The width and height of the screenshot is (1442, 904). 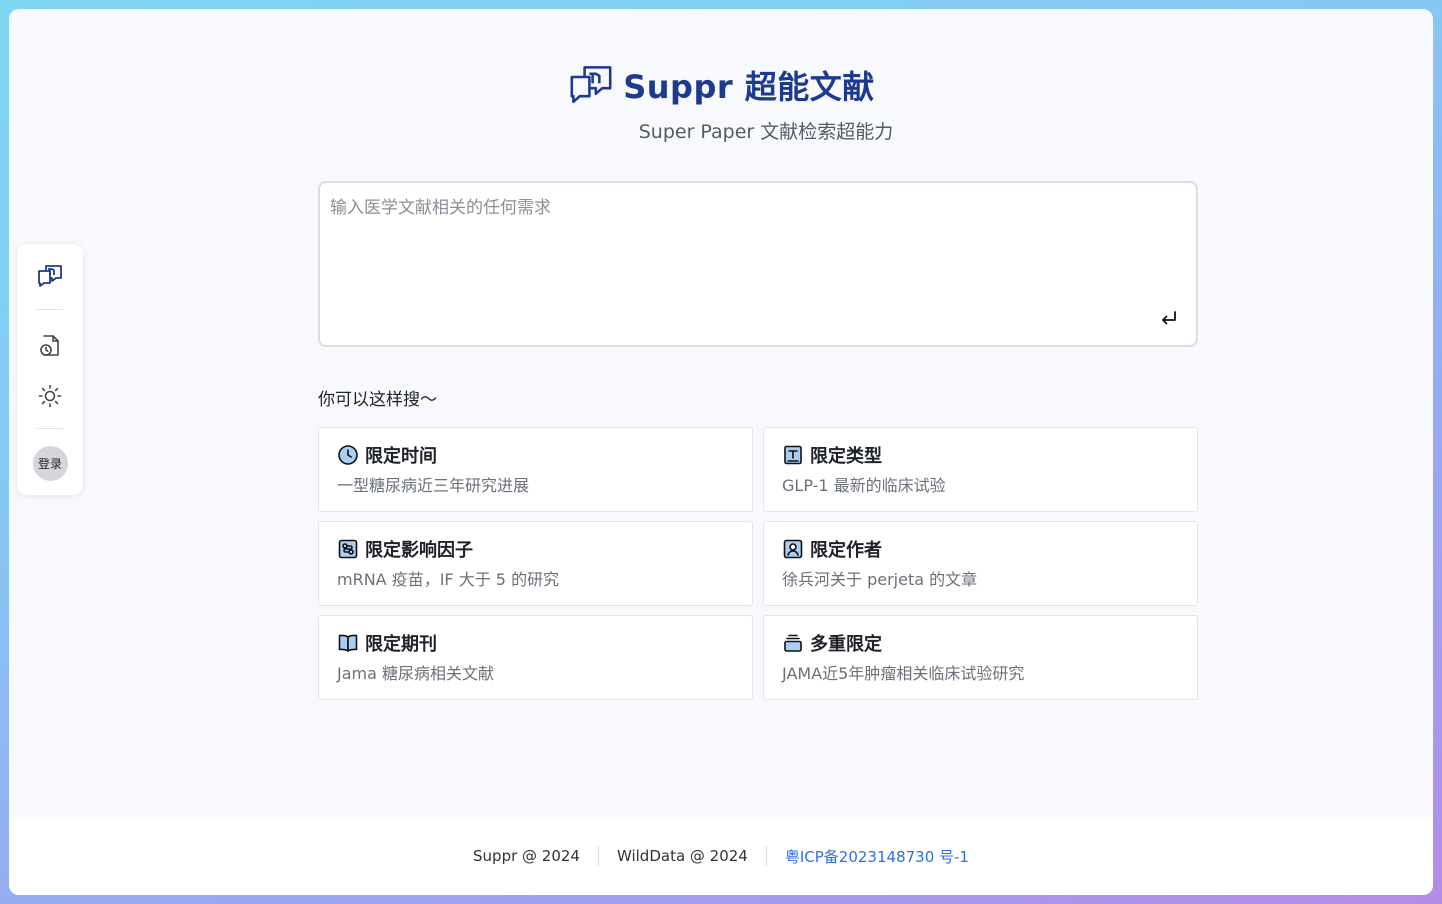 I want to click on history-button, so click(x=50, y=346).